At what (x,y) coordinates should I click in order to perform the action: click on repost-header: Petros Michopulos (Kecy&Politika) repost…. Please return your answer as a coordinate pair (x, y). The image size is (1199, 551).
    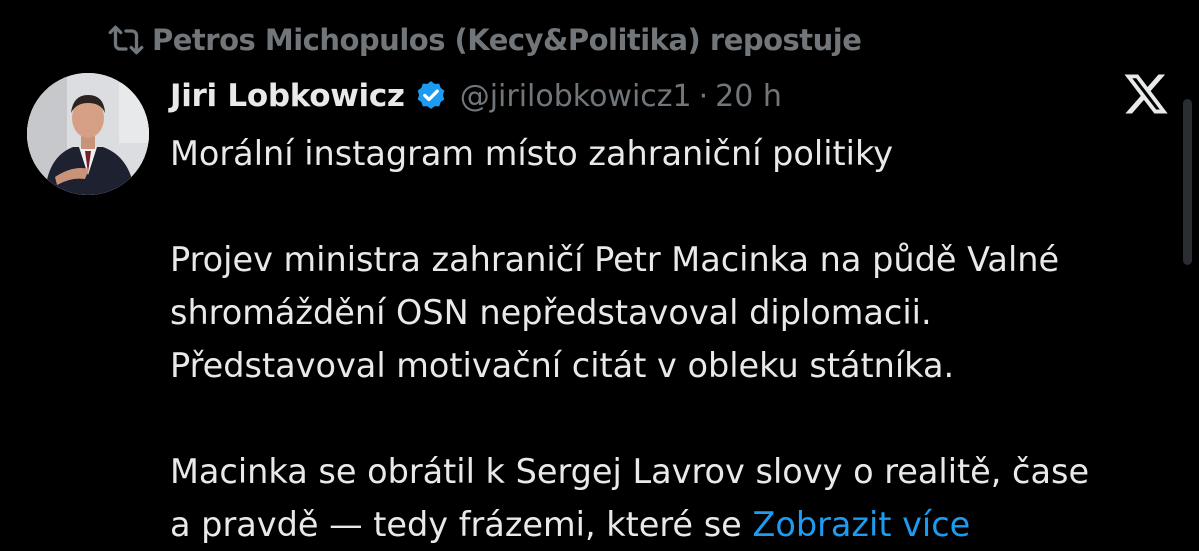
    Looking at the image, I should click on (485, 40).